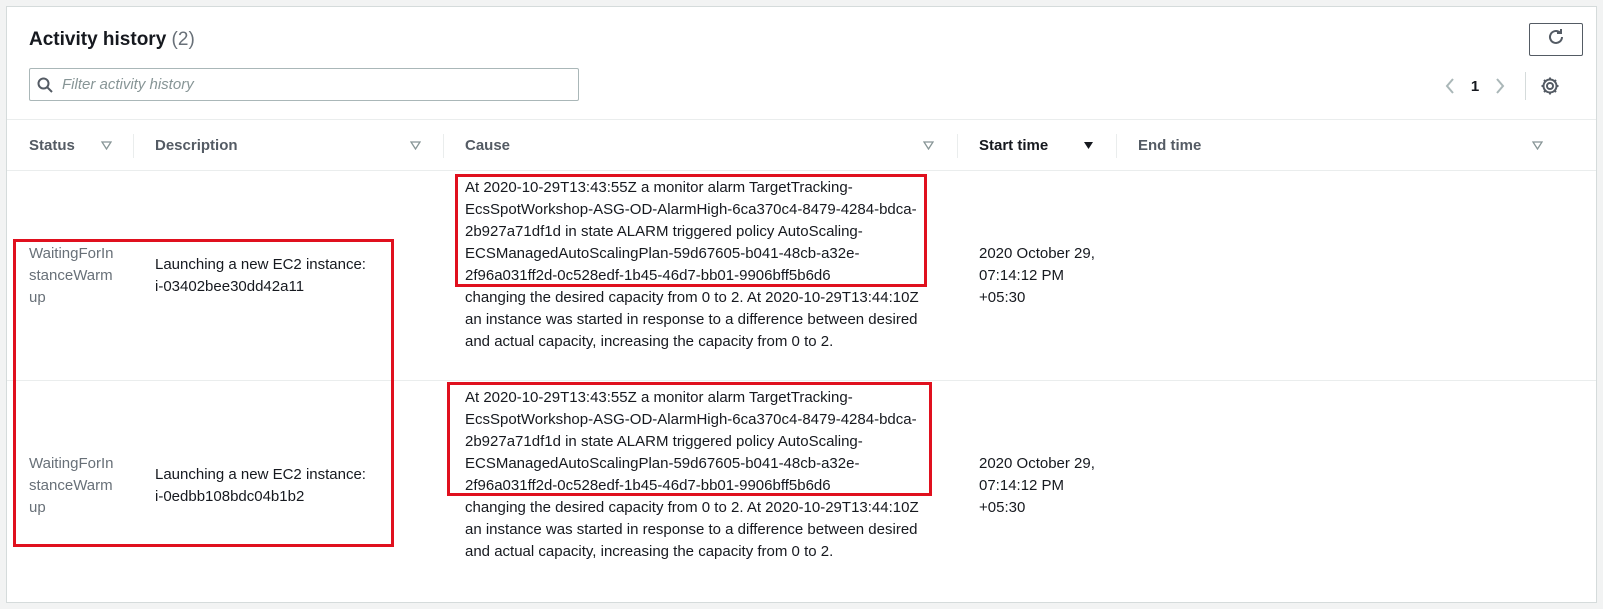  I want to click on column-header-description: Description, so click(196, 145).